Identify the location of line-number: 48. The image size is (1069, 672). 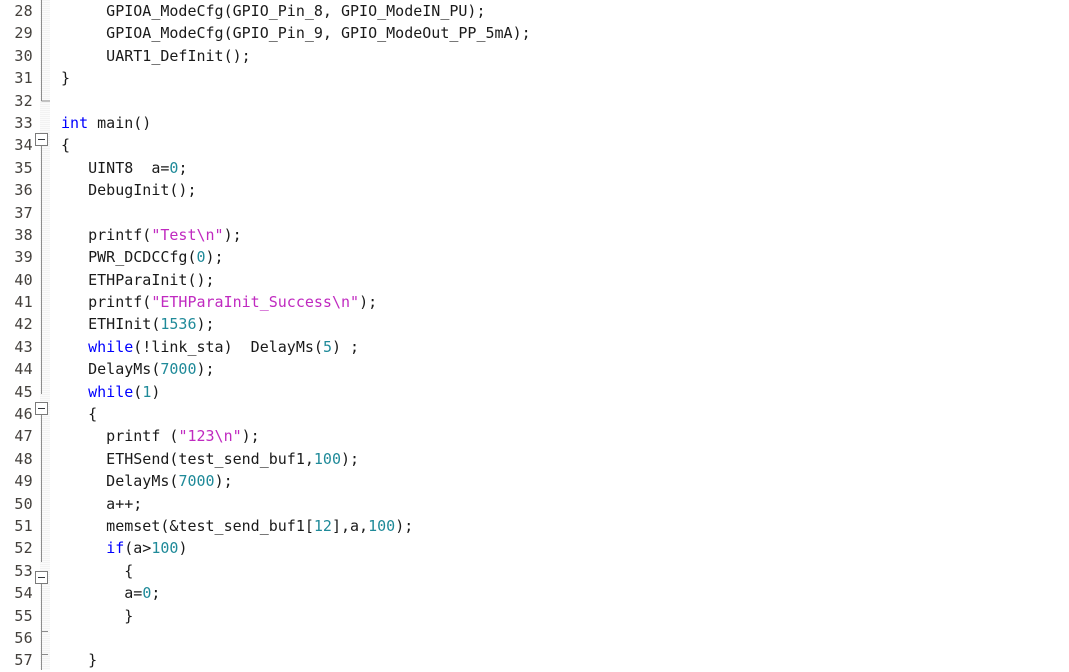
(23, 458).